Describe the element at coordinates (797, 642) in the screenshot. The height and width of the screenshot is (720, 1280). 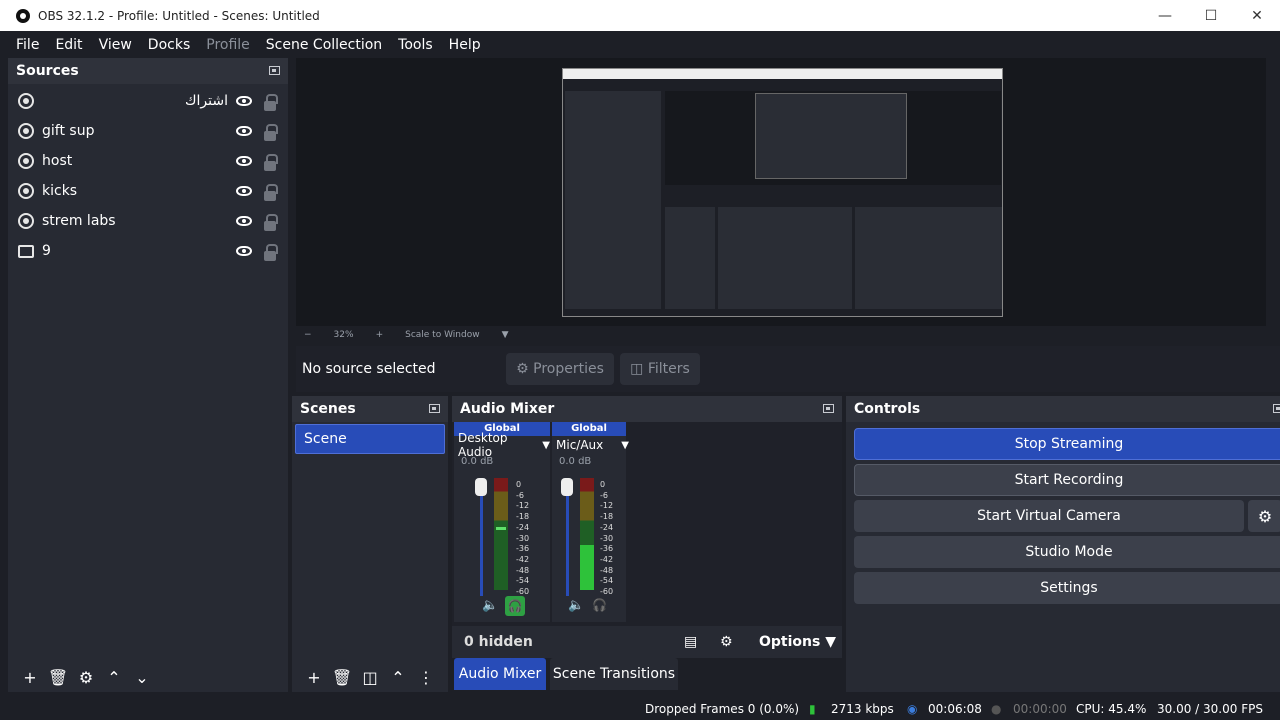
I see `options-button: Options ▼` at that location.